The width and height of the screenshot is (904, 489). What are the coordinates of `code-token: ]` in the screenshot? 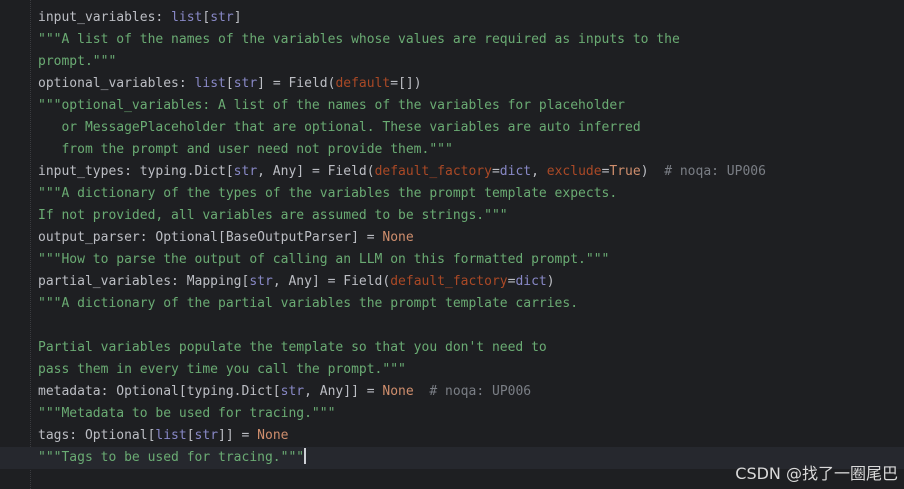 It's located at (237, 17).